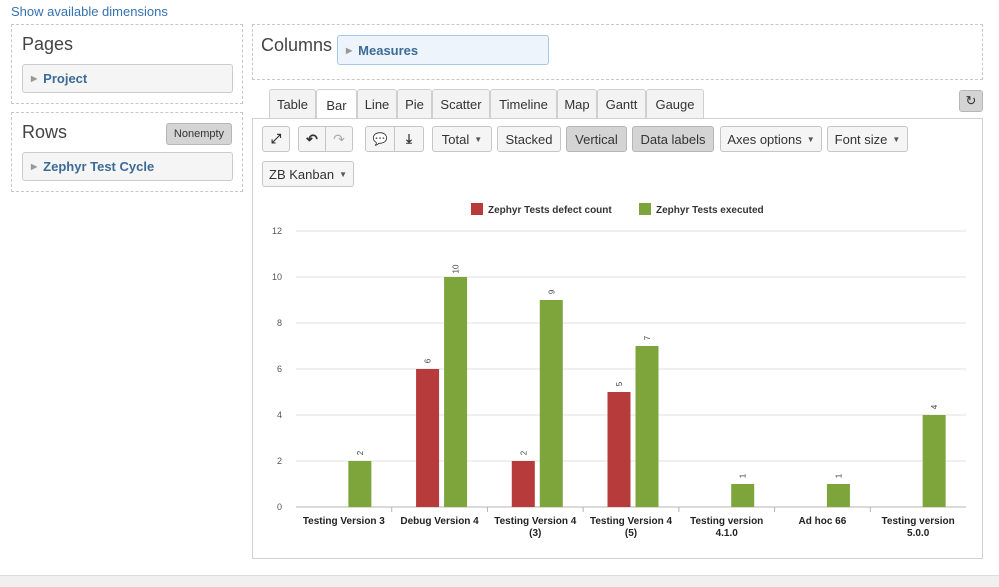 The height and width of the screenshot is (587, 999). I want to click on nonempty-button: Nonempty, so click(199, 134).